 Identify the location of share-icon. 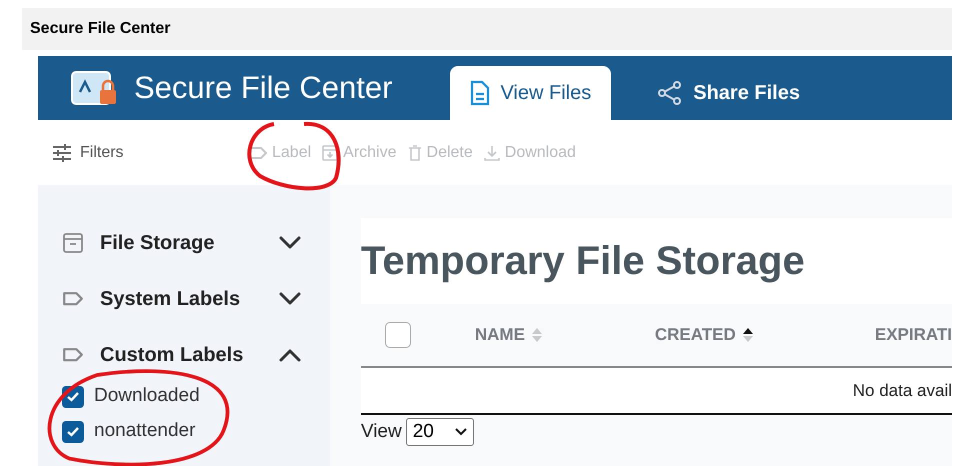
(670, 93).